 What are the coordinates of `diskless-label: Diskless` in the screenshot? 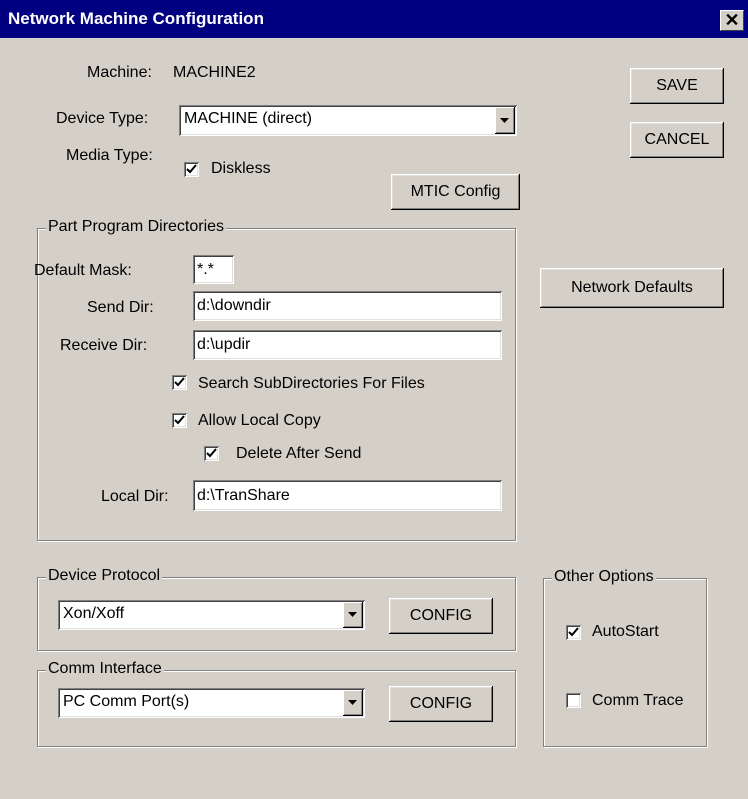 It's located at (241, 168).